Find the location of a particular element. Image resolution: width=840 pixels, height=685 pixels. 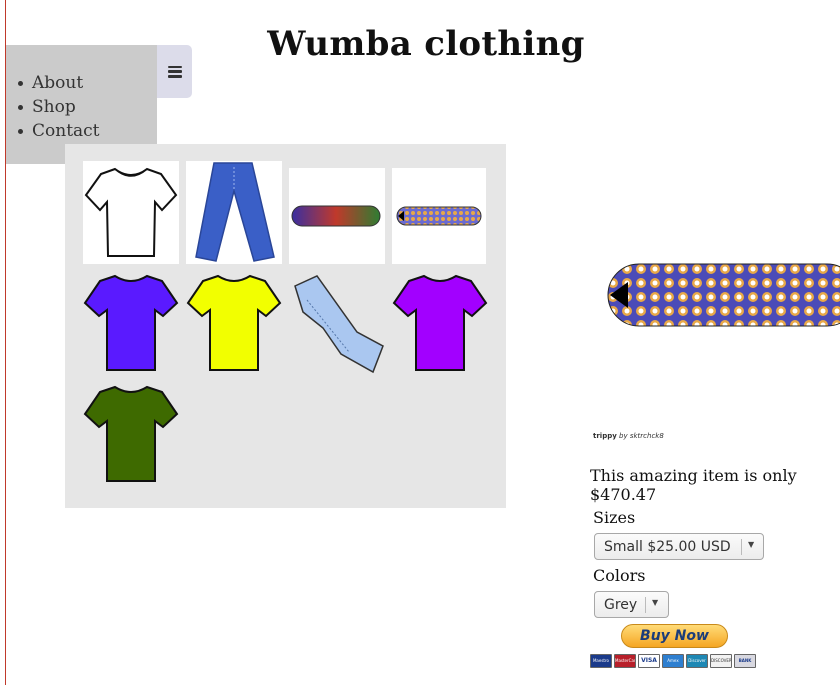

colors-label: Colors is located at coordinates (619, 575).